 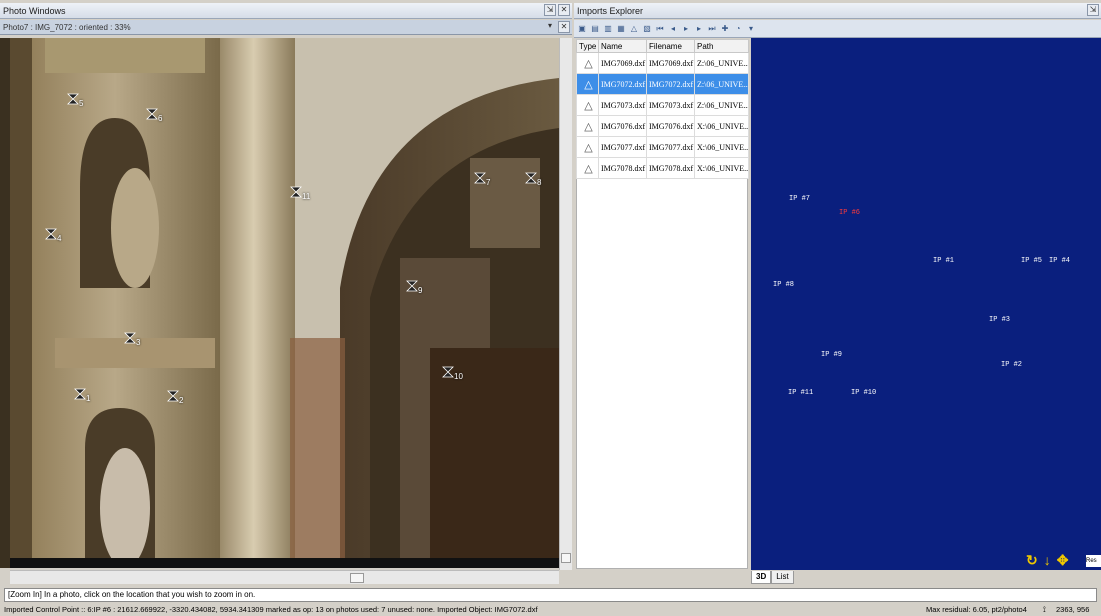 I want to click on photo-marker: 2, so click(x=179, y=399).